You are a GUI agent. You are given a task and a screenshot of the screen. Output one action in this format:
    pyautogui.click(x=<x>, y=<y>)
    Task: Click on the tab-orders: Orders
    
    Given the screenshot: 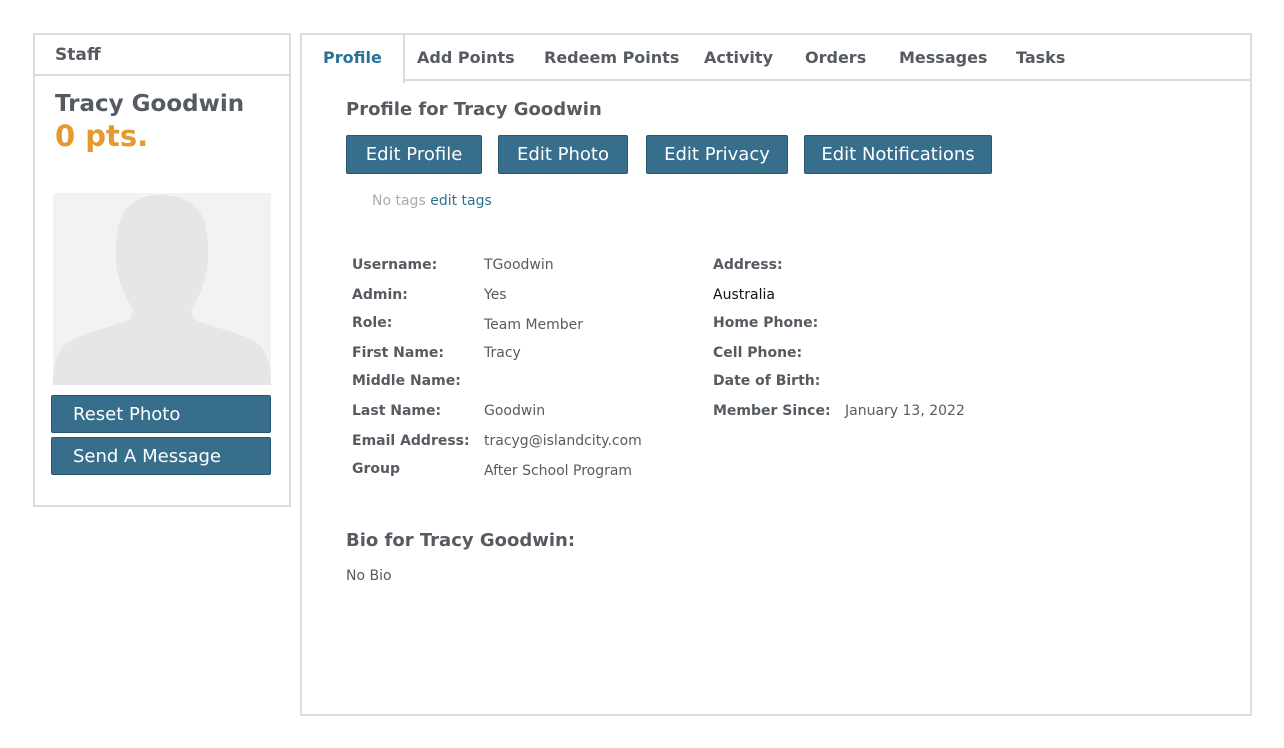 What is the action you would take?
    pyautogui.click(x=835, y=58)
    